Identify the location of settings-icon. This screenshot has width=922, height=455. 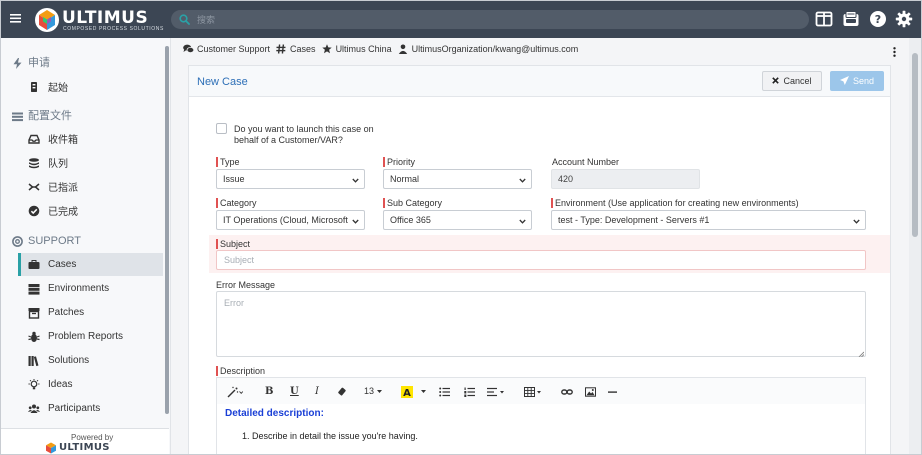
(904, 19).